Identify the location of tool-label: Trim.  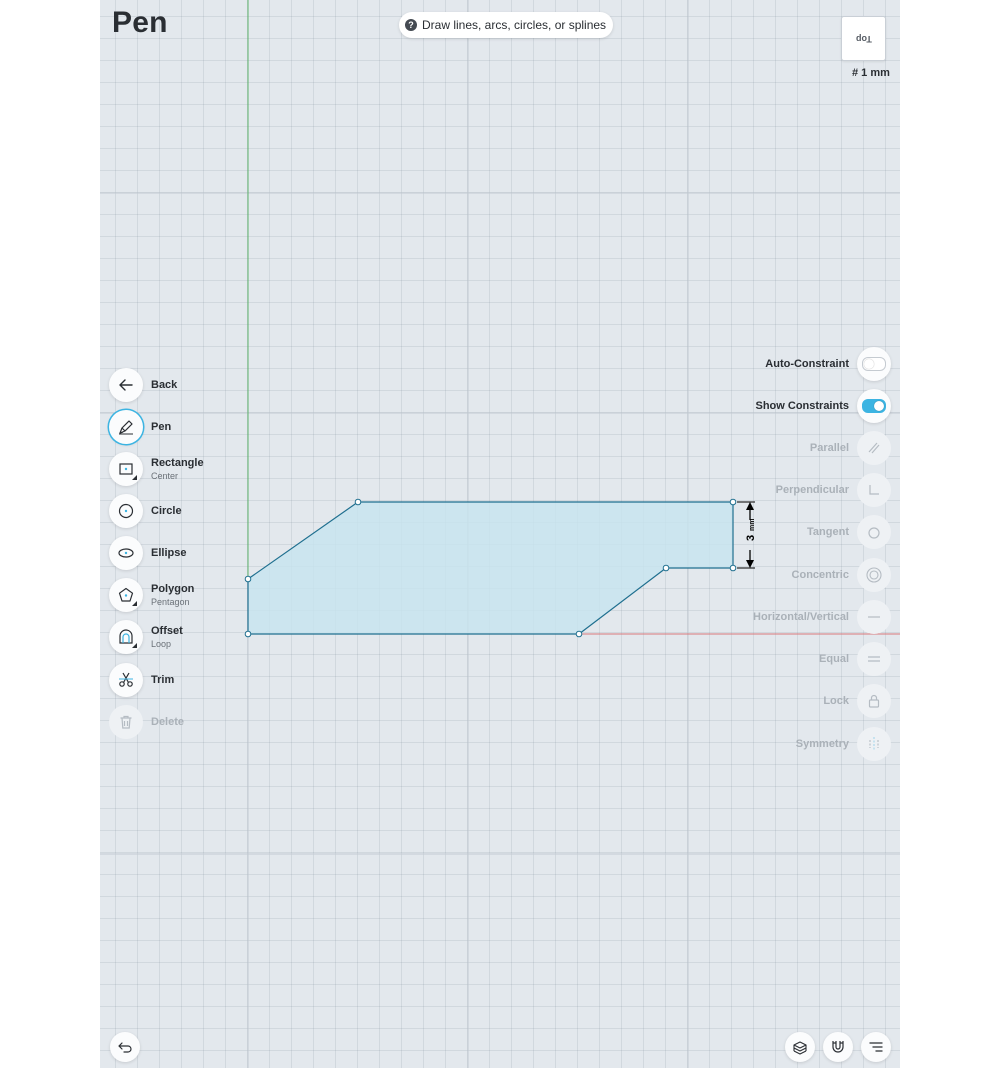
(163, 680).